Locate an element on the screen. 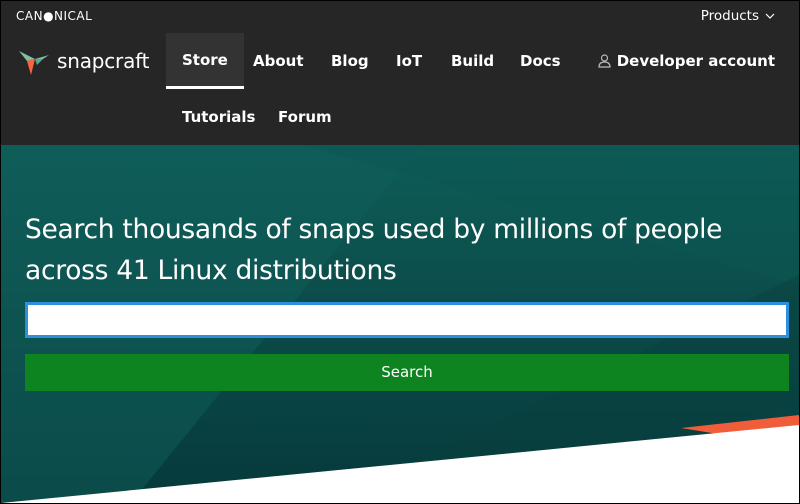 Image resolution: width=800 pixels, height=504 pixels. nav-item-docs: Docs is located at coordinates (540, 61).